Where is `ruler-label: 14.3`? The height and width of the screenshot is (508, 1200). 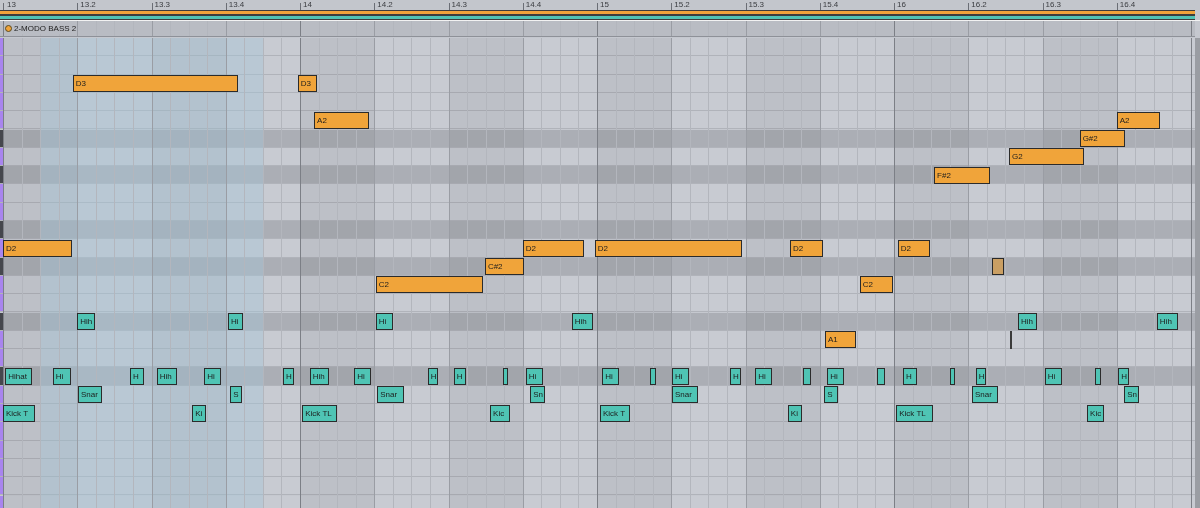 ruler-label: 14.3 is located at coordinates (459, 5).